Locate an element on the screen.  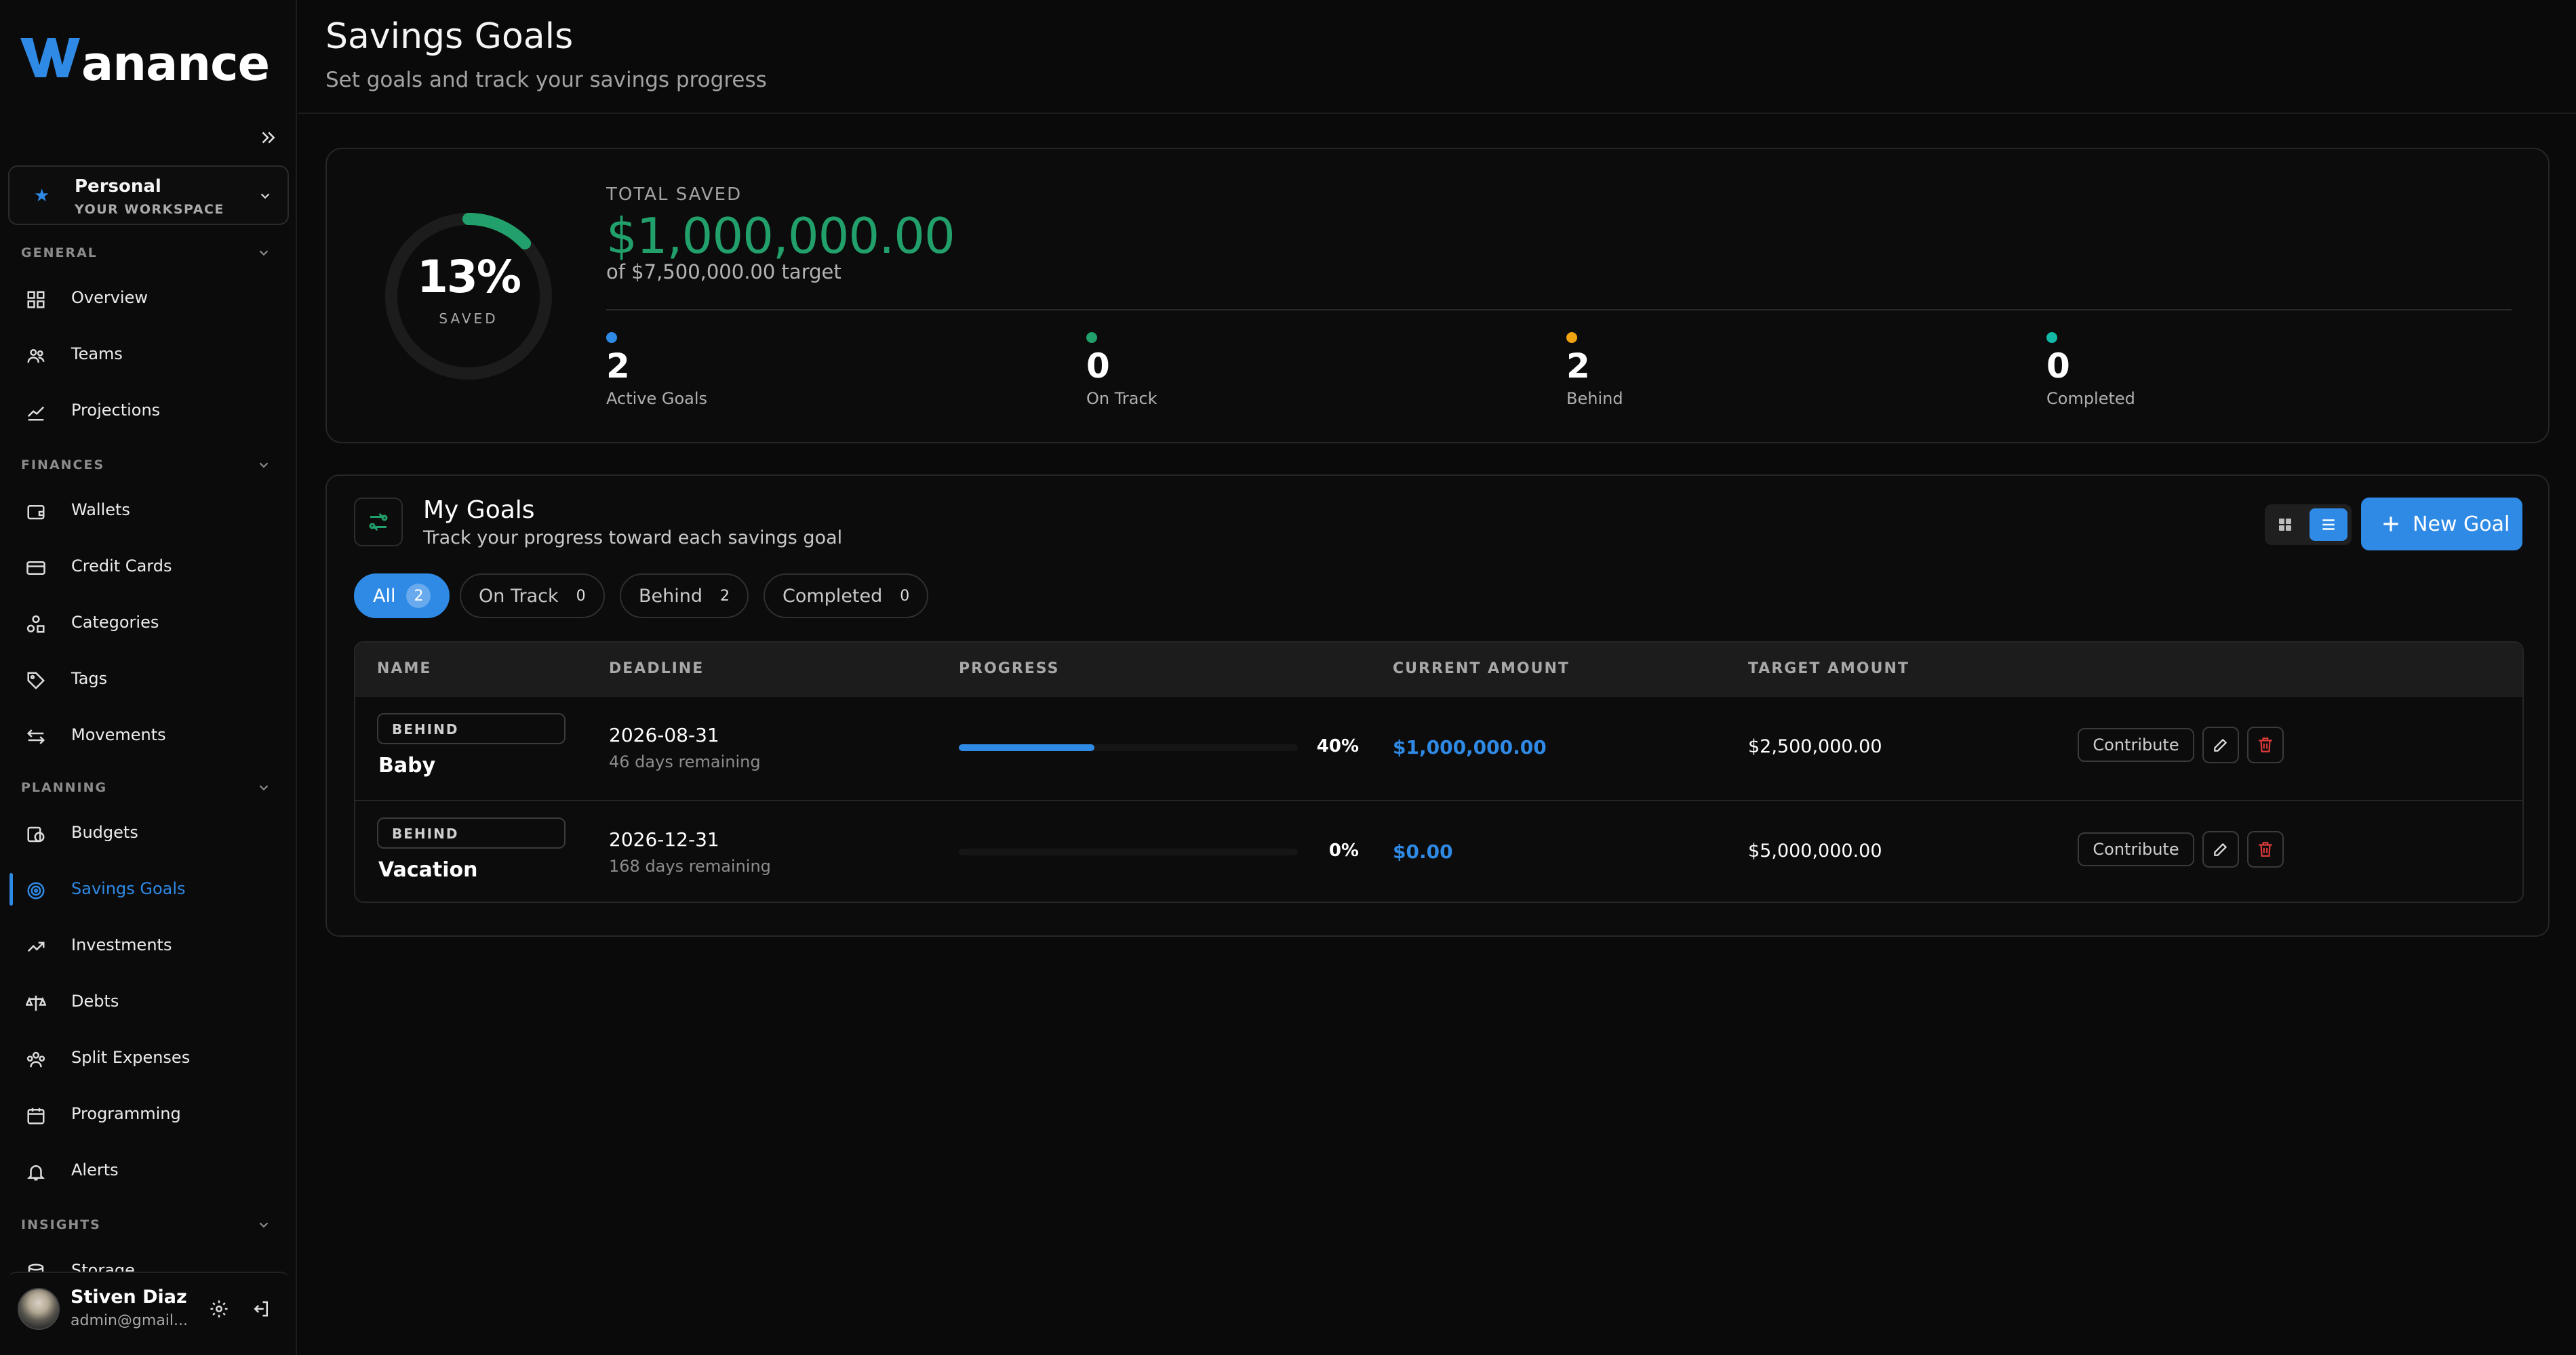
workspace-switcher: ★ Personal YOUR WORKSPACE is located at coordinates (148, 195).